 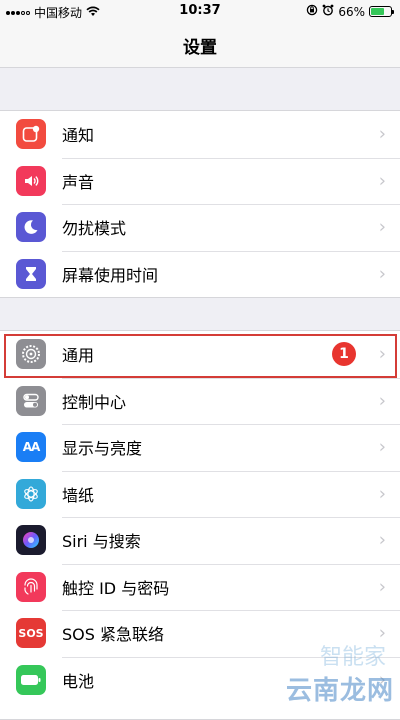 What do you see at coordinates (344, 354) in the screenshot?
I see `notification-badge: 1` at bounding box center [344, 354].